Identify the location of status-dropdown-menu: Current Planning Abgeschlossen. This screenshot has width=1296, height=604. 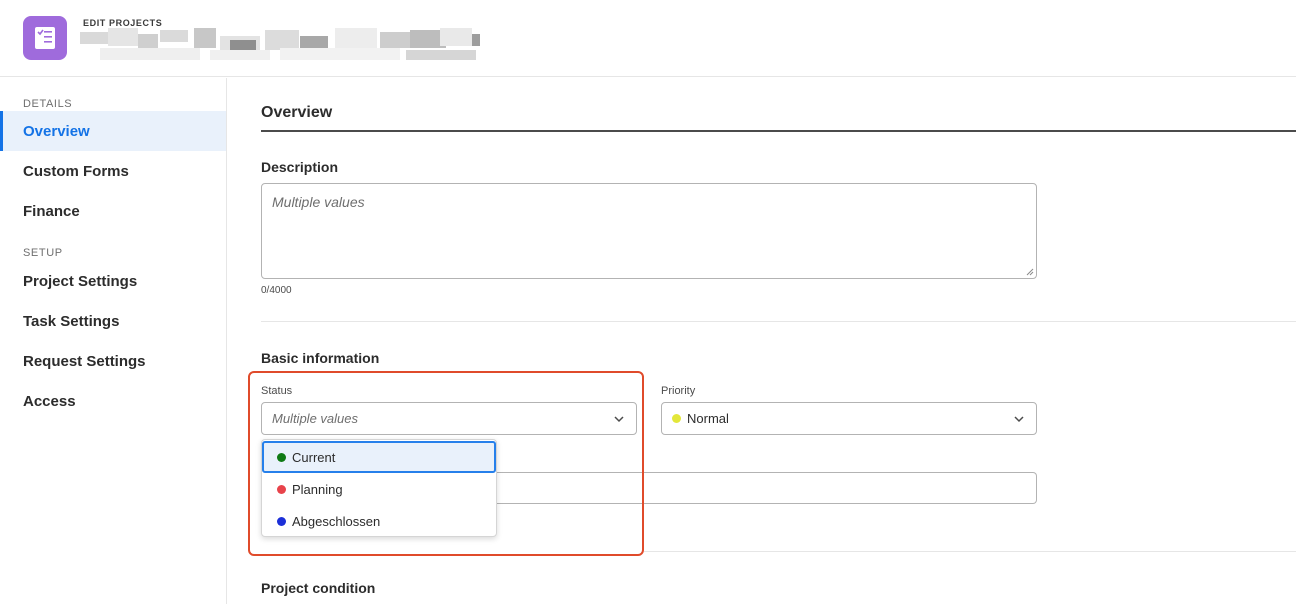
(379, 488).